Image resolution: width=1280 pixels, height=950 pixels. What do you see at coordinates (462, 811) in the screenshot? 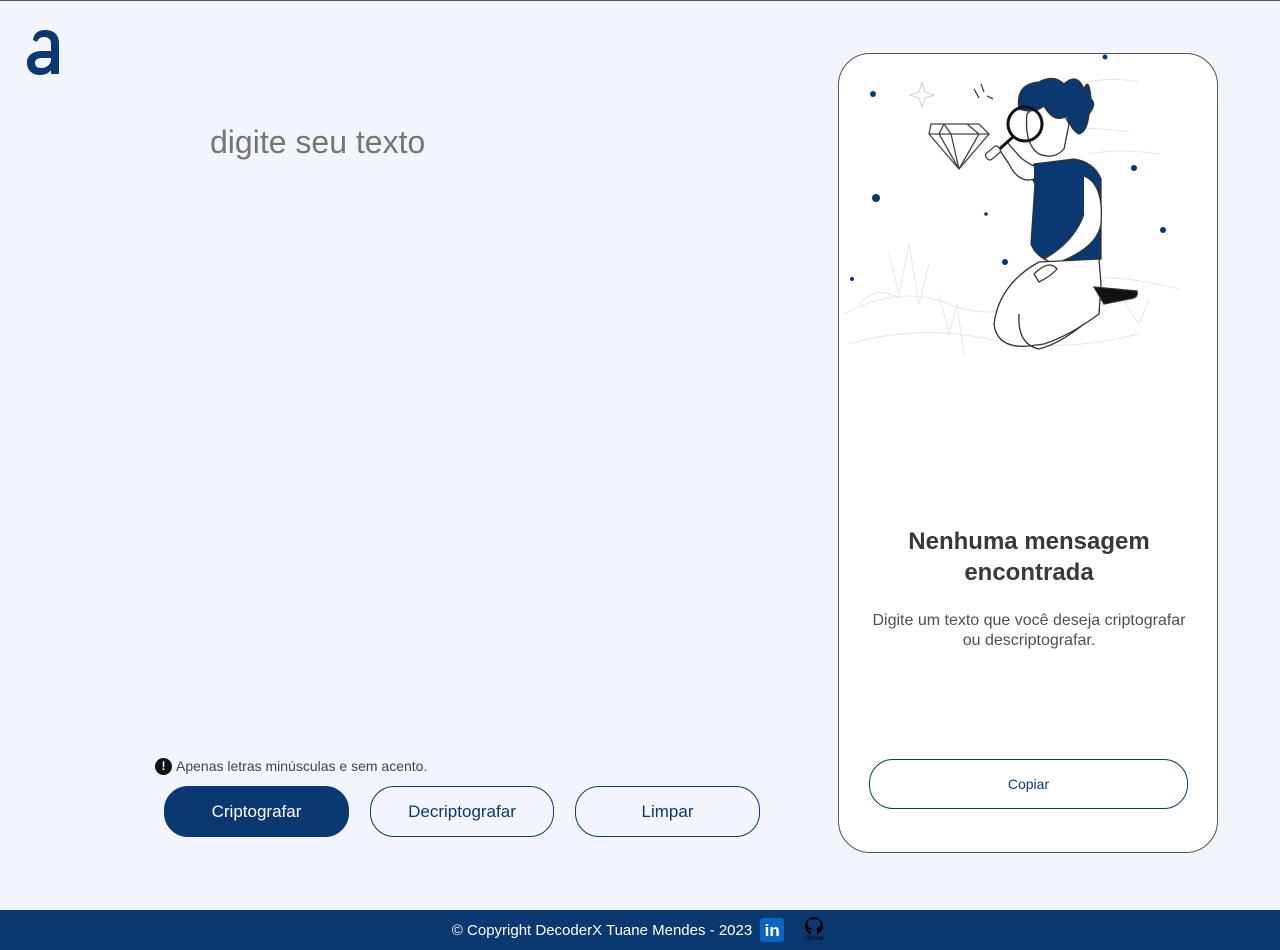
I see `decrypt-button: Decriptografar` at bounding box center [462, 811].